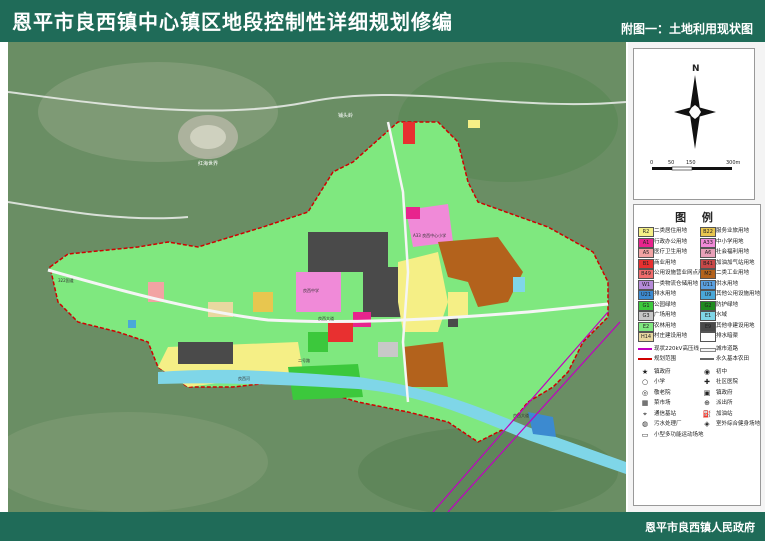 The height and width of the screenshot is (541, 765). What do you see at coordinates (311, 290) in the screenshot?
I see `school-label: 良西中学` at bounding box center [311, 290].